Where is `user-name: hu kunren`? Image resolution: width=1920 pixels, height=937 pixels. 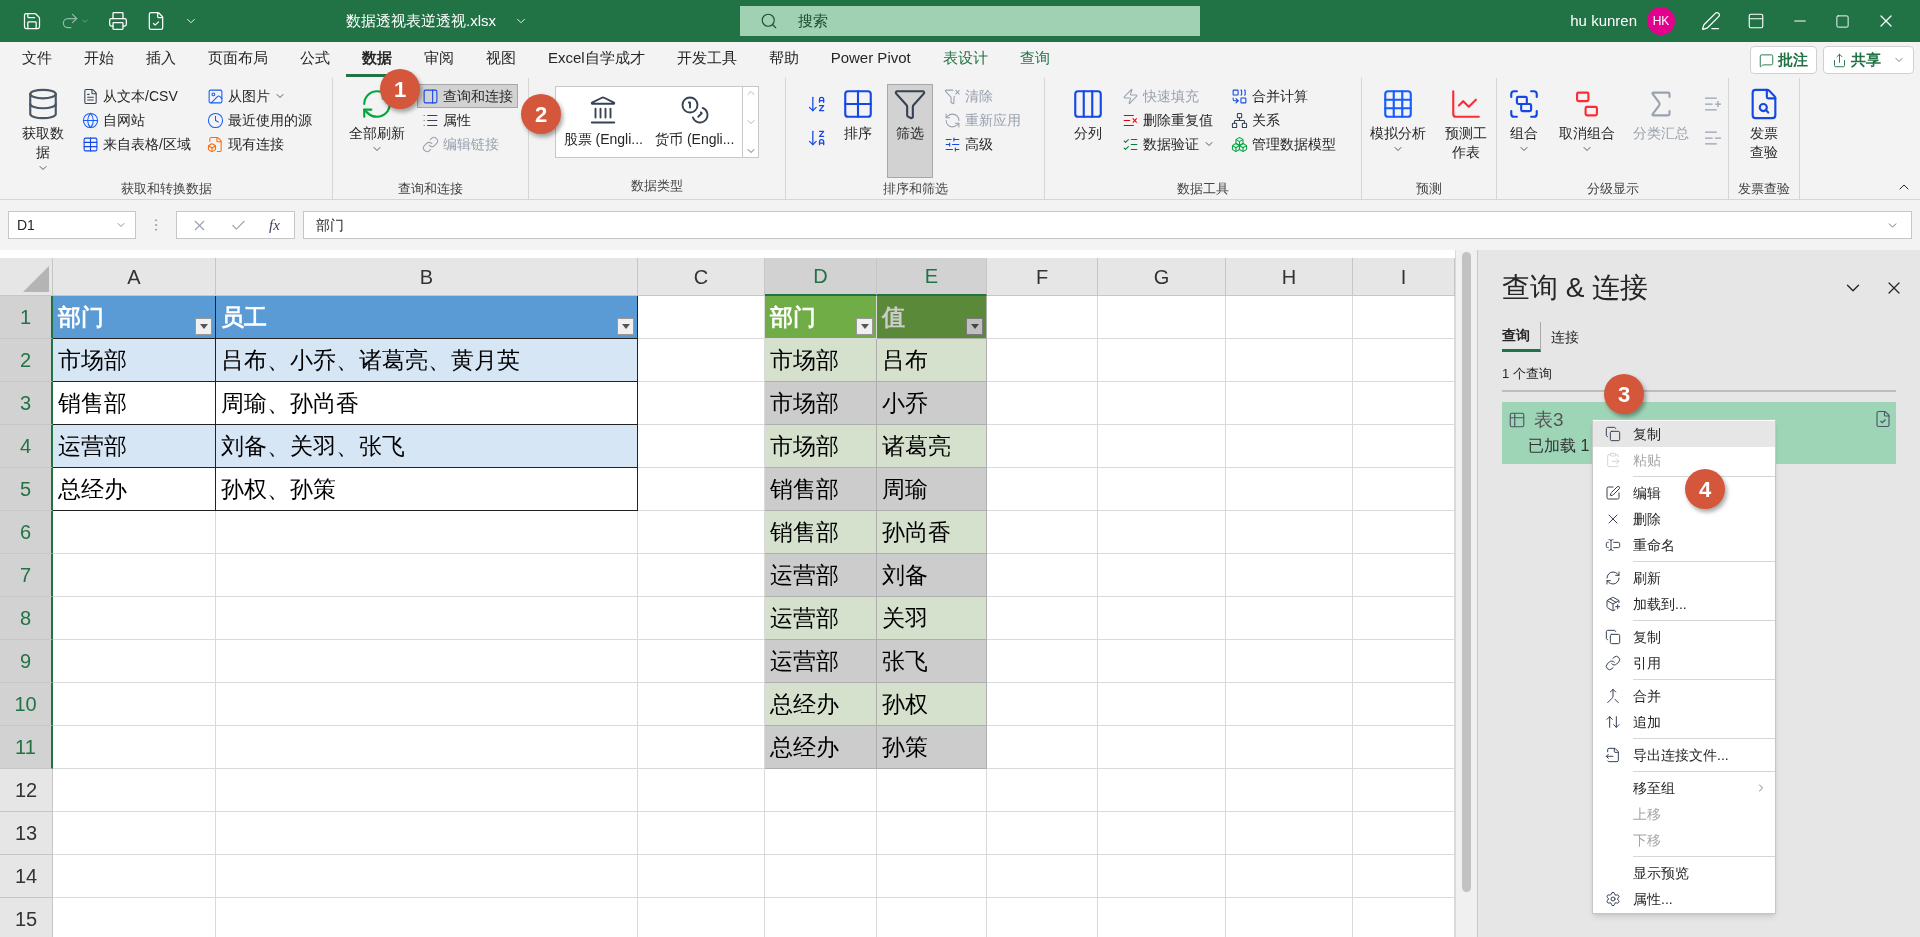 user-name: hu kunren is located at coordinates (1603, 20).